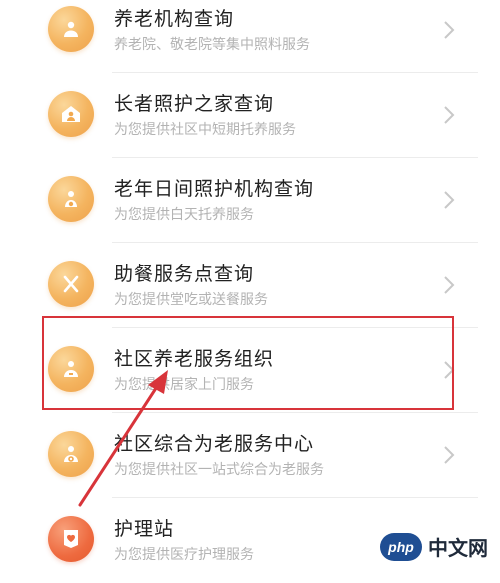 This screenshot has height=583, width=500. I want to click on item-title: 护理站, so click(144, 529).